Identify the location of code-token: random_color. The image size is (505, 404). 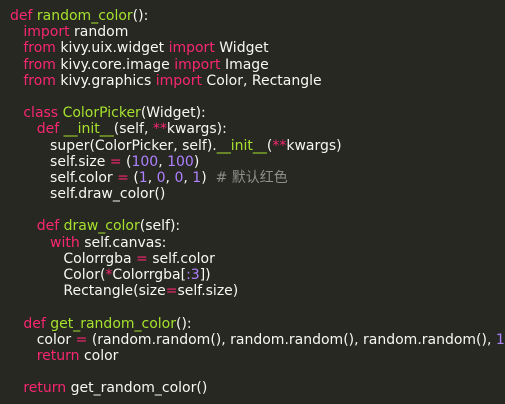
(84, 16).